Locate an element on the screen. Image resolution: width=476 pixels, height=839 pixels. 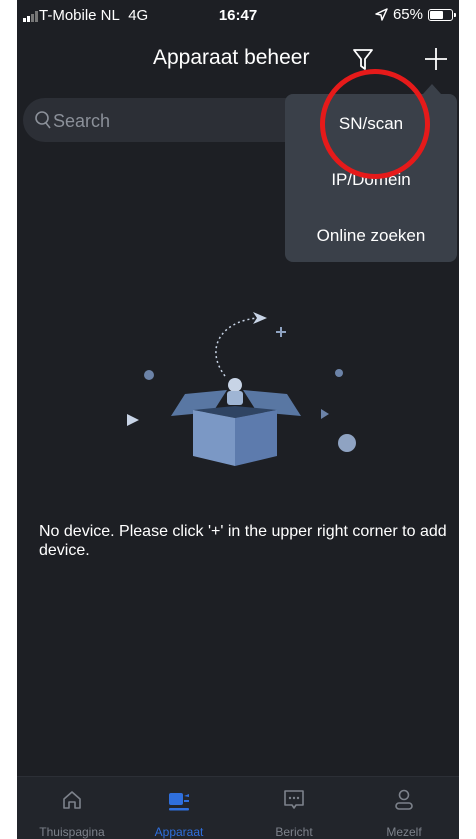
user-icon is located at coordinates (404, 799).